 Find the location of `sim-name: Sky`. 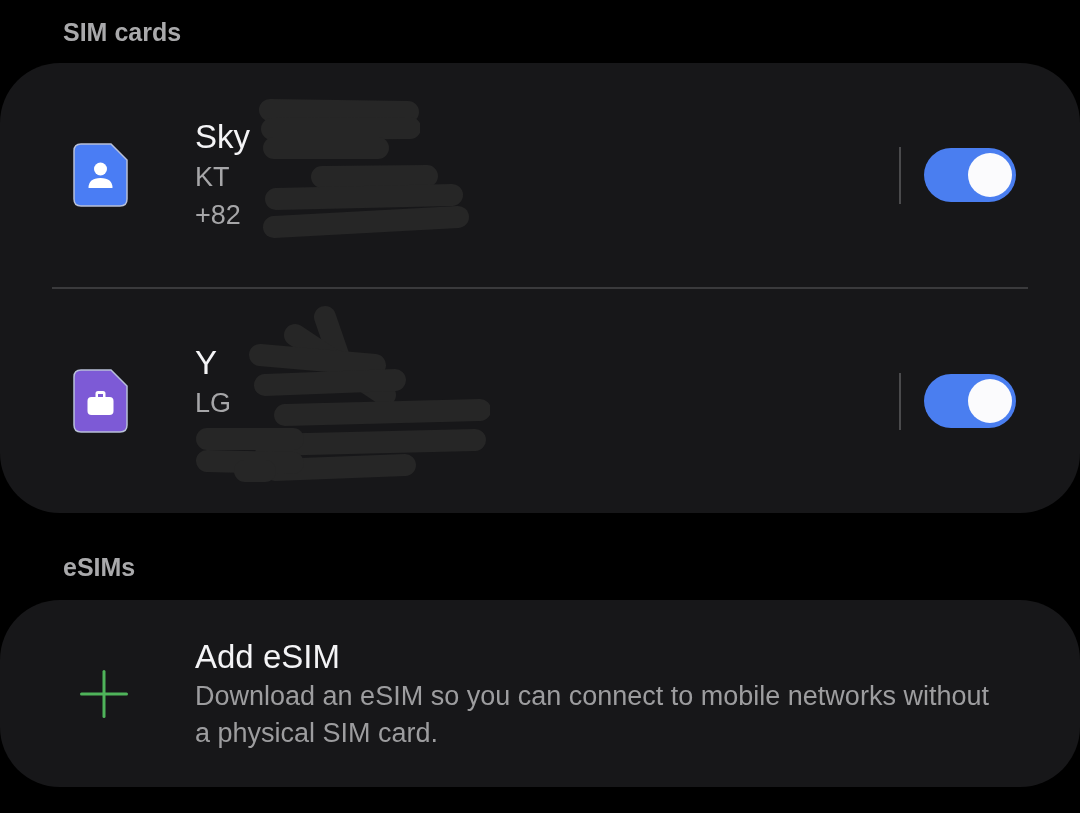

sim-name: Sky is located at coordinates (222, 137).